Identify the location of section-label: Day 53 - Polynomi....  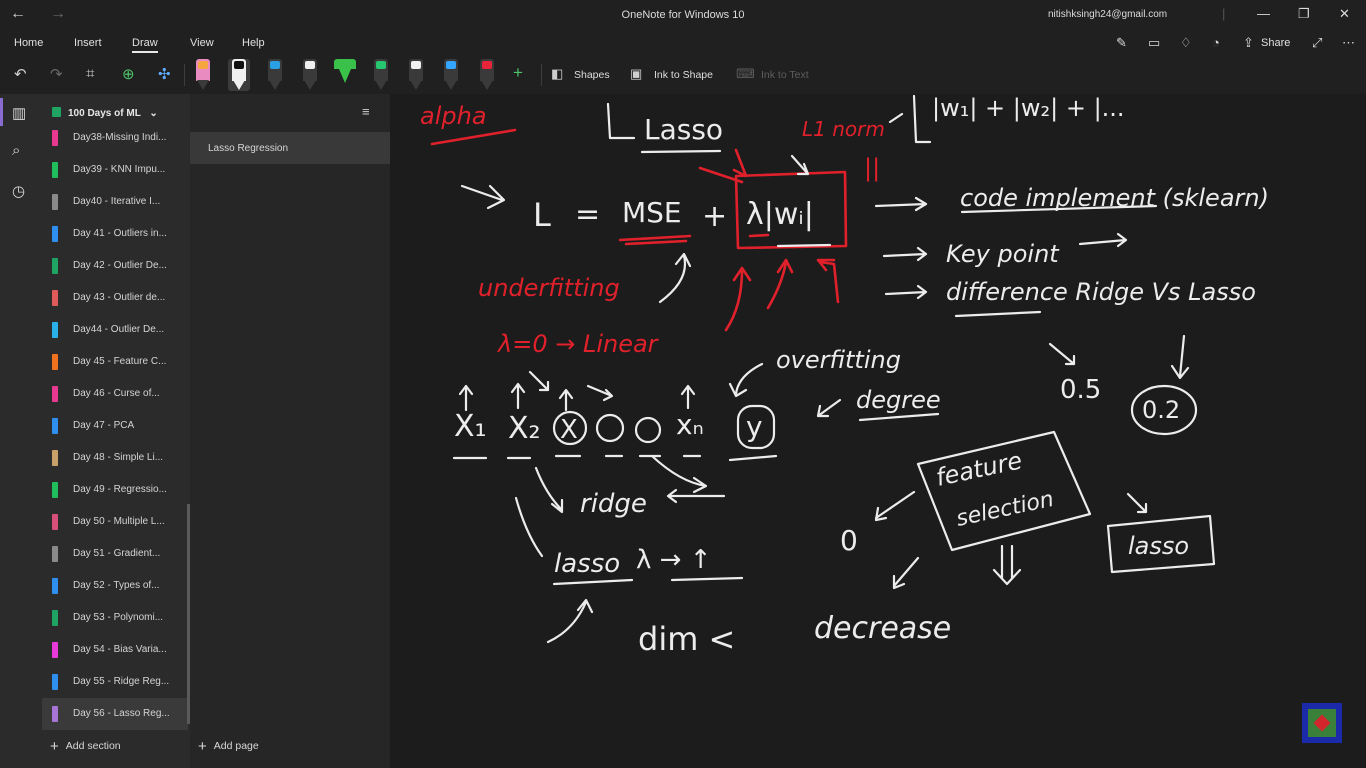
(118, 617).